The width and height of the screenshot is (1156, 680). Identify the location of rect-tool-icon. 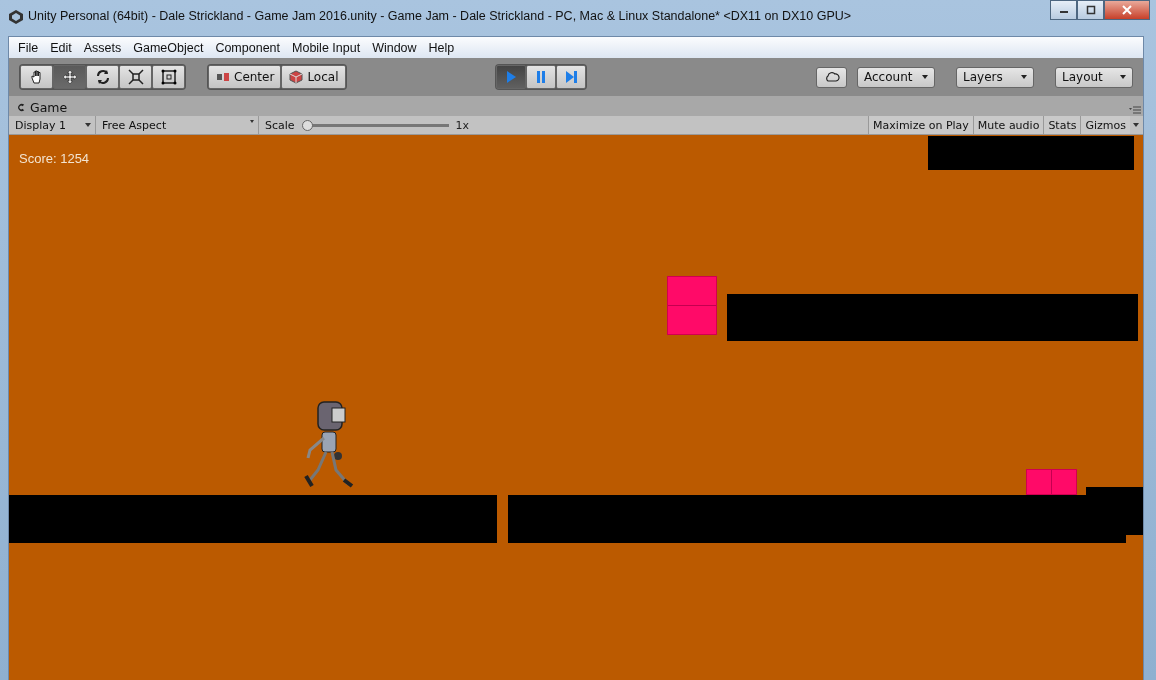
(168, 77).